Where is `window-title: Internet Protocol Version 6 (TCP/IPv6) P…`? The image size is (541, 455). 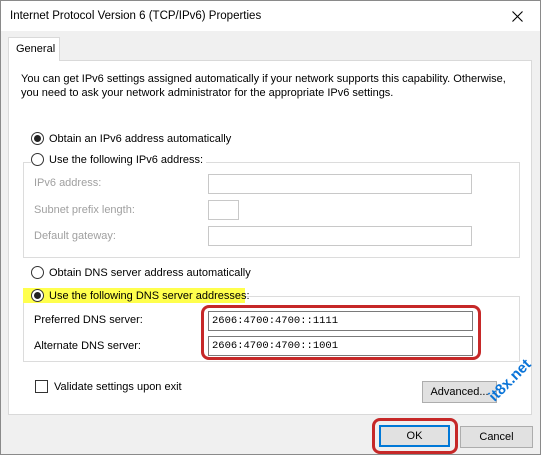
window-title: Internet Protocol Version 6 (TCP/IPv6) P… is located at coordinates (136, 16).